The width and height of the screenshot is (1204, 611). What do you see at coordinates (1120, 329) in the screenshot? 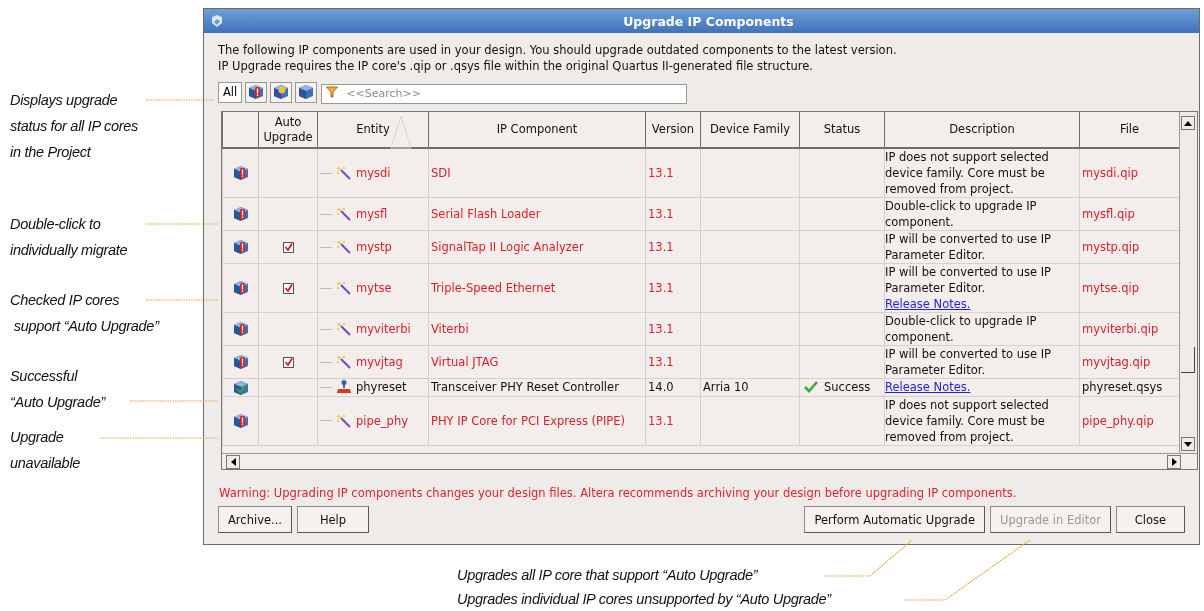
I see `file-name: myviterbi.qip` at bounding box center [1120, 329].